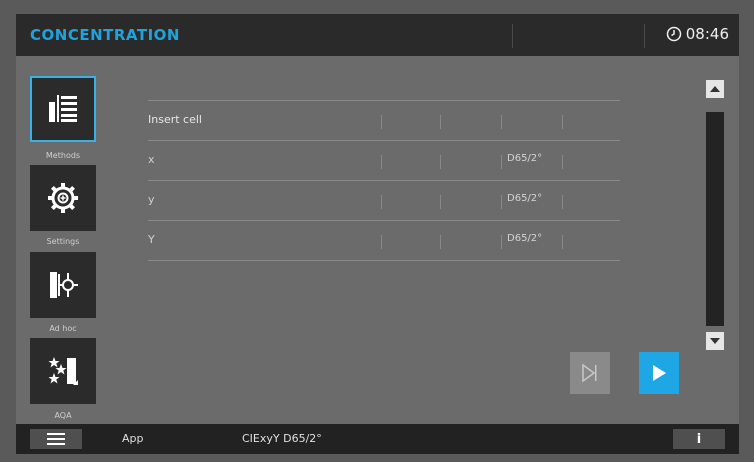  I want to click on row-label: y, so click(151, 199).